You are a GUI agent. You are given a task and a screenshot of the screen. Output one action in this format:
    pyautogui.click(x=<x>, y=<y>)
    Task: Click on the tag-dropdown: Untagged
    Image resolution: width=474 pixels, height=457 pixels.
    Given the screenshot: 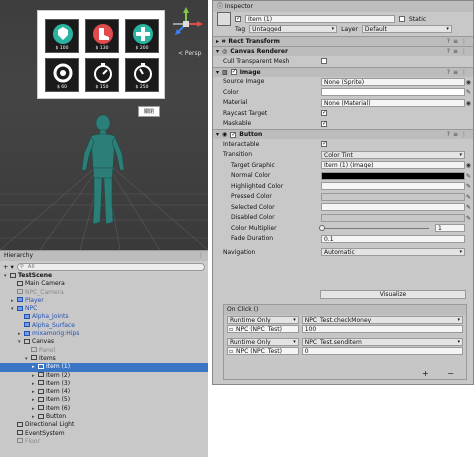 What is the action you would take?
    pyautogui.click(x=293, y=29)
    